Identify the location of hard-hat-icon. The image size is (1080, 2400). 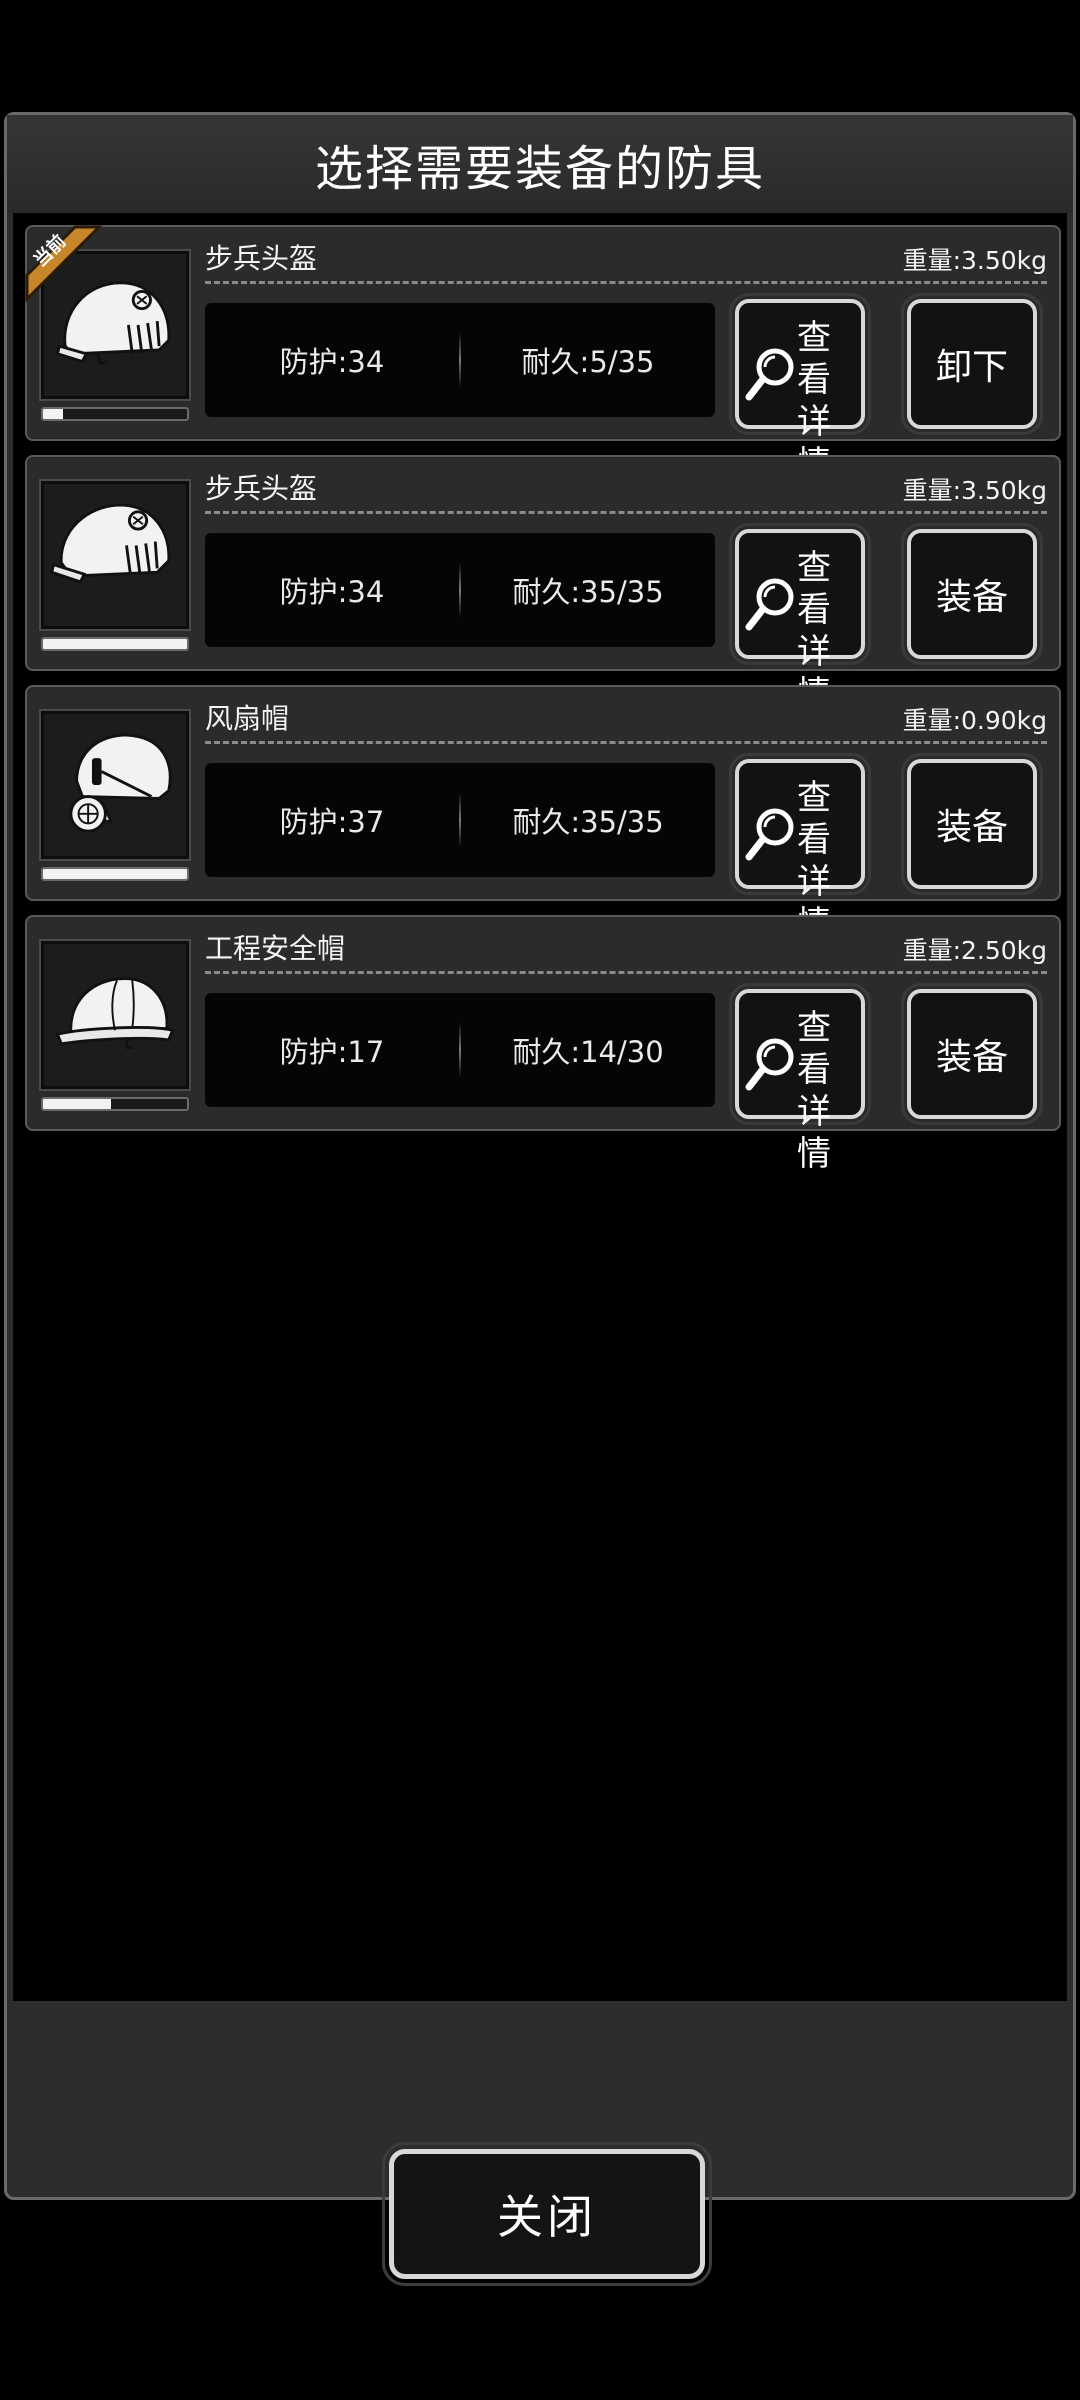
(115, 1013).